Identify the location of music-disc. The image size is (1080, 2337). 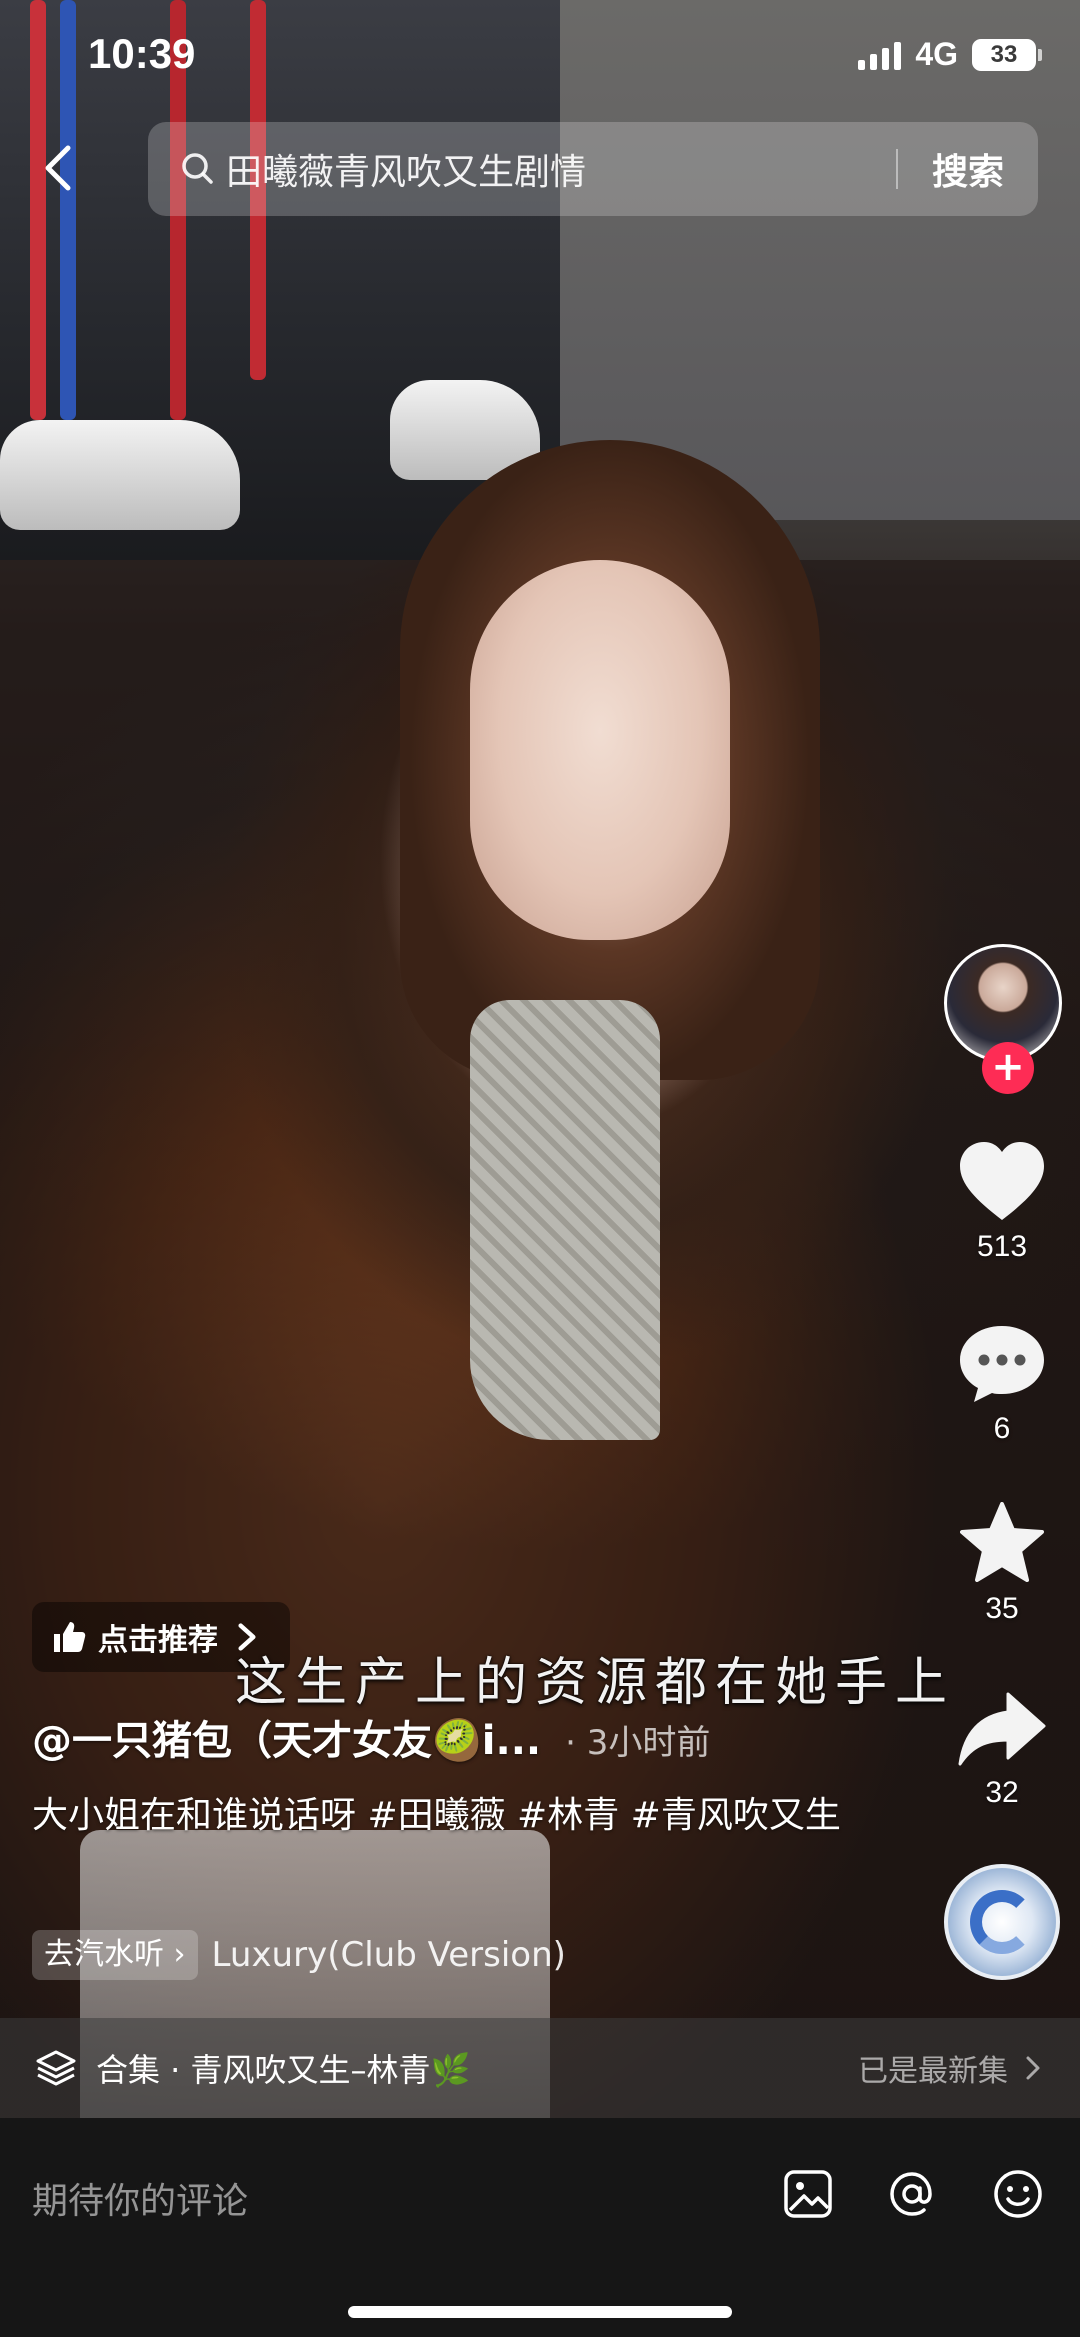
(1002, 1922).